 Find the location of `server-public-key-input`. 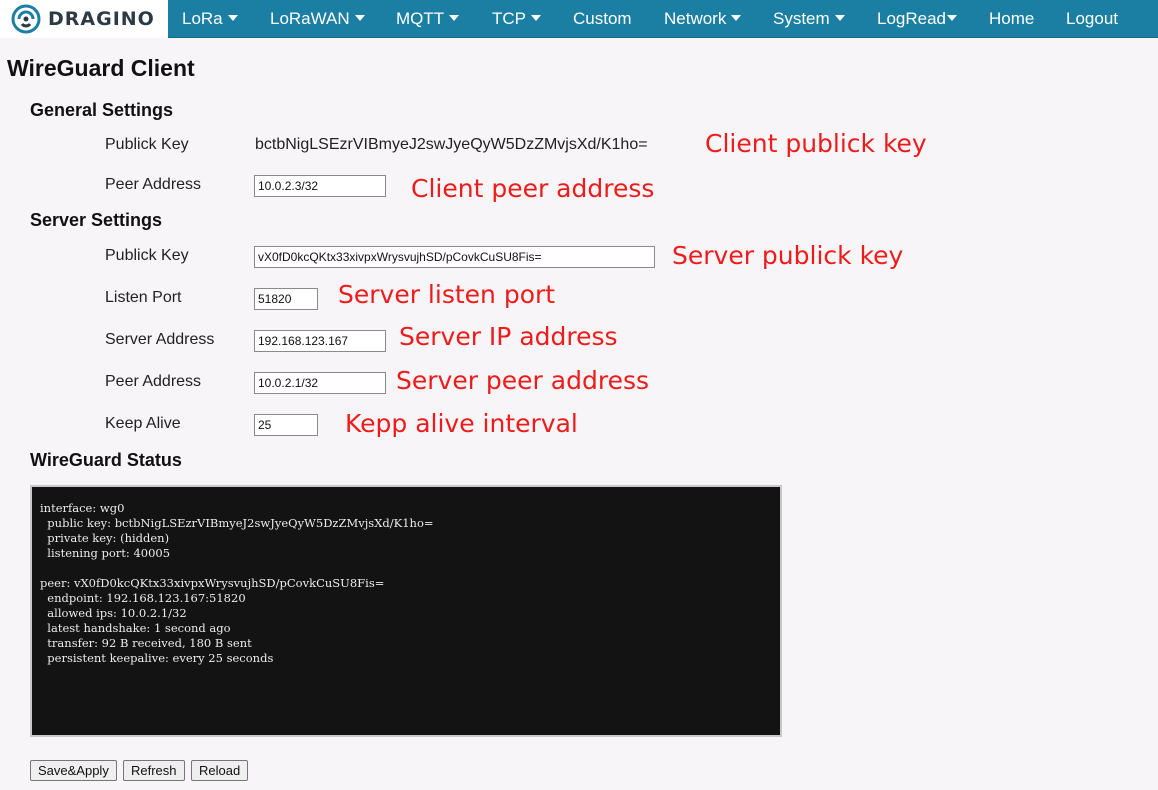

server-public-key-input is located at coordinates (454, 257).